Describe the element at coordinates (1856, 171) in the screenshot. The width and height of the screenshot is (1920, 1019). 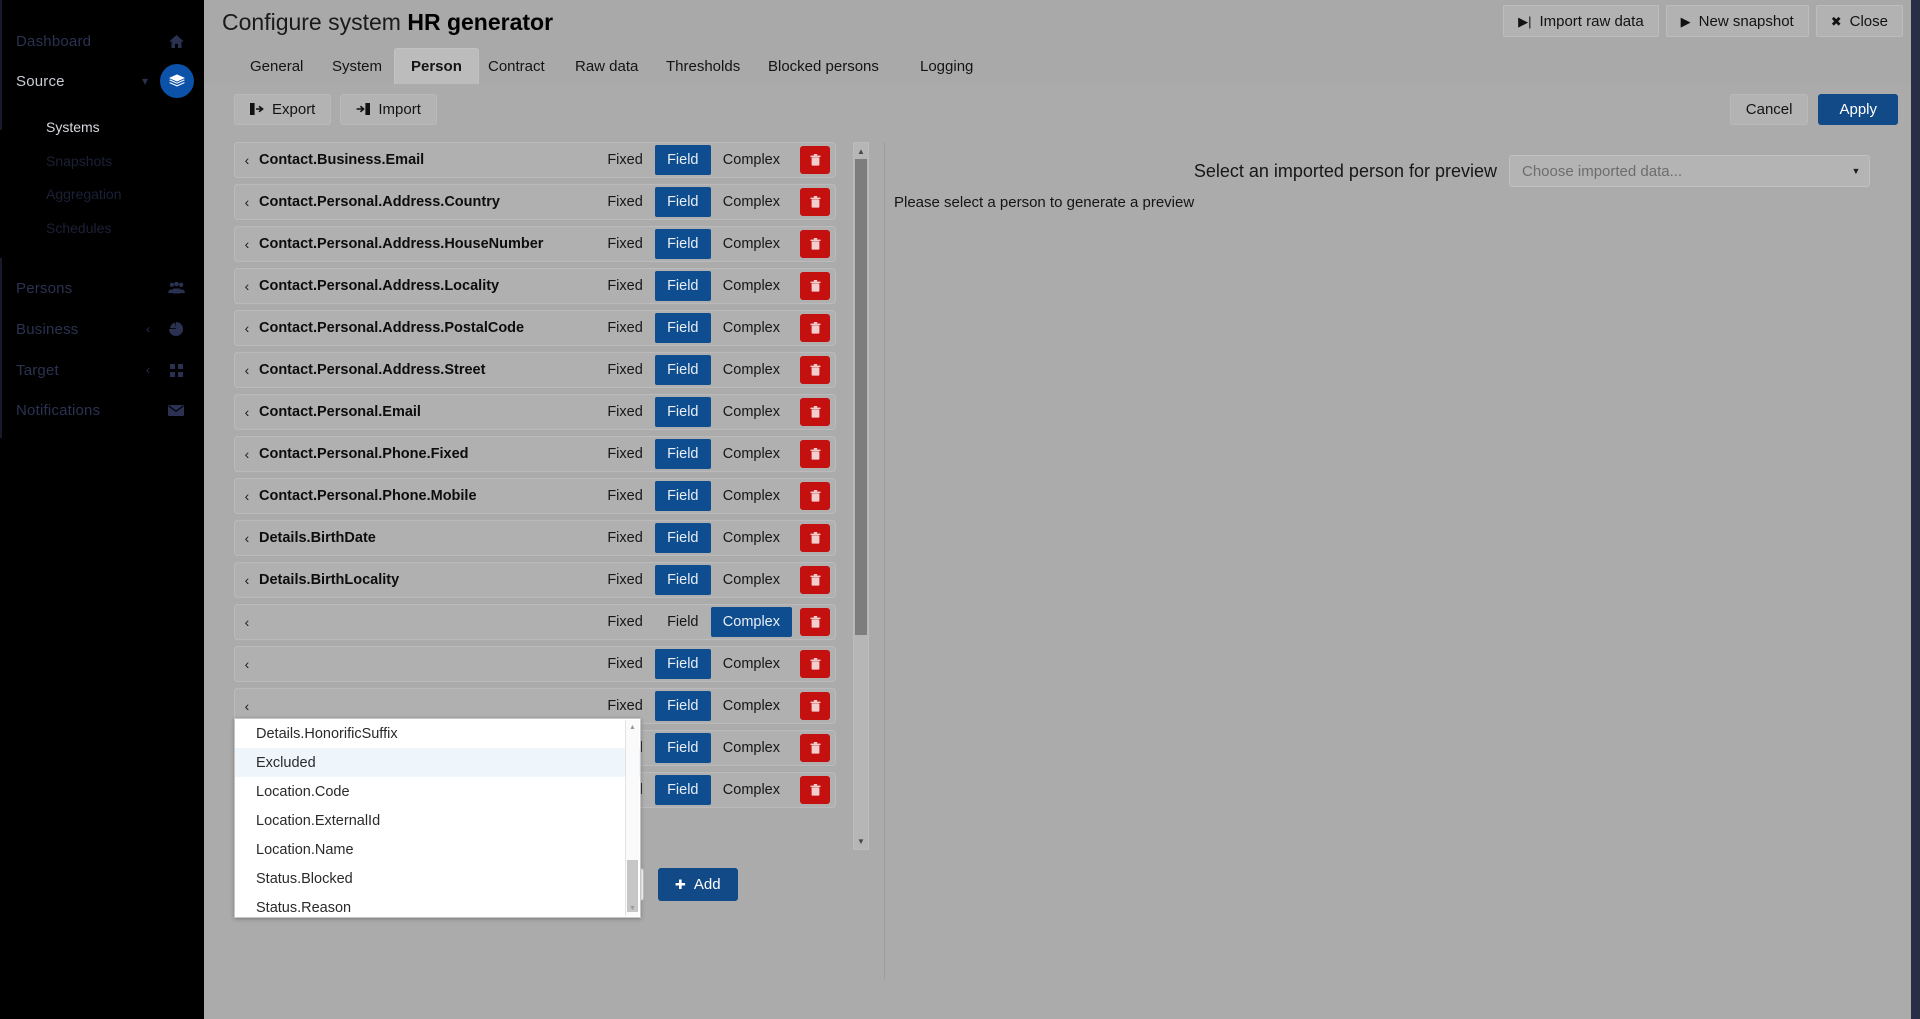
I see `chevron-down-icon: ▼` at that location.